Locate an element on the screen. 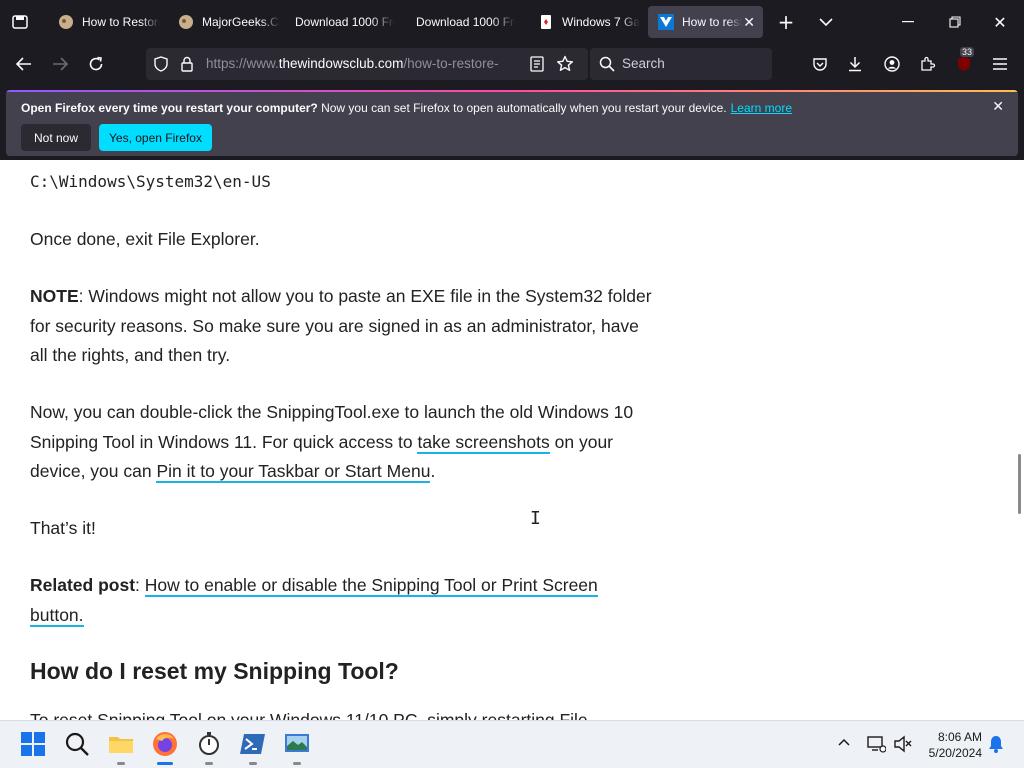 The image size is (1024, 768). ublock-extension-icon: 33 is located at coordinates (964, 61).